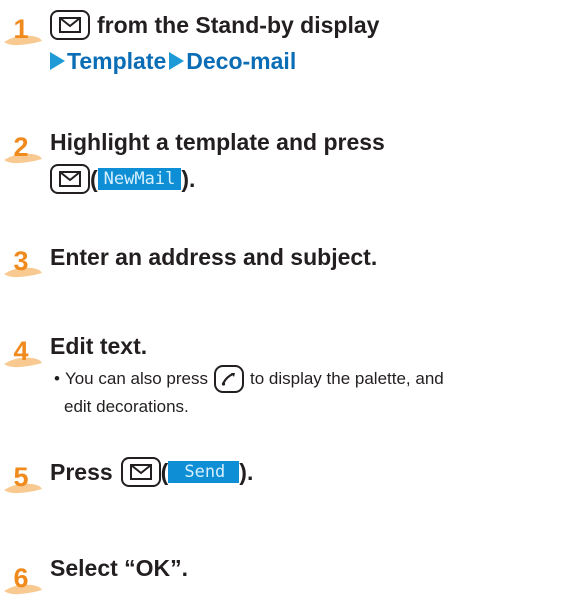 This screenshot has height=597, width=572. Describe the element at coordinates (139, 179) in the screenshot. I see `softkey-newmail: NewMail` at that location.